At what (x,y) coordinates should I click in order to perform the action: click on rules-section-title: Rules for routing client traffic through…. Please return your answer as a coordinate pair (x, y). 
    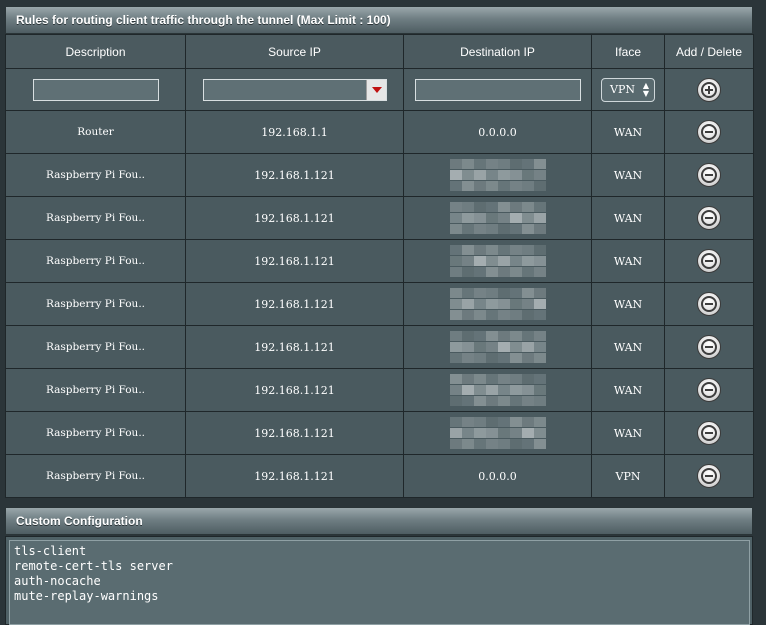
    Looking at the image, I should click on (379, 20).